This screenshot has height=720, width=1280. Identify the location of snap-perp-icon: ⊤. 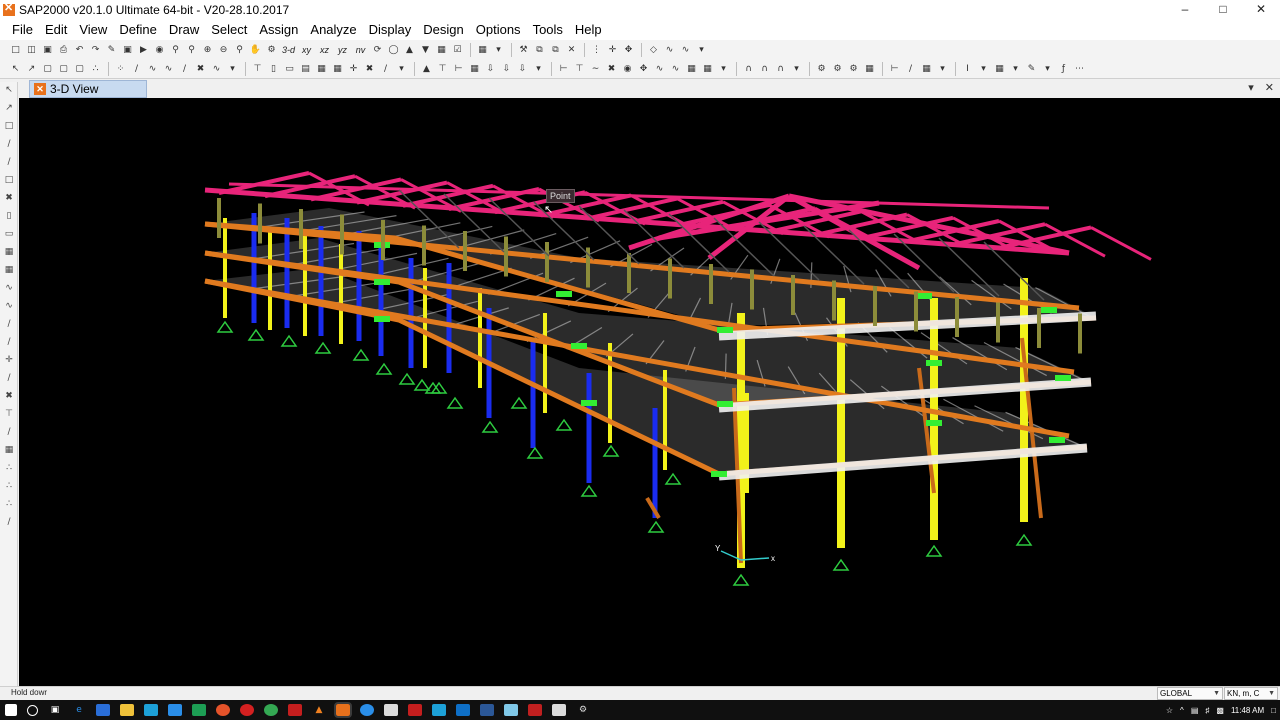
(9, 414).